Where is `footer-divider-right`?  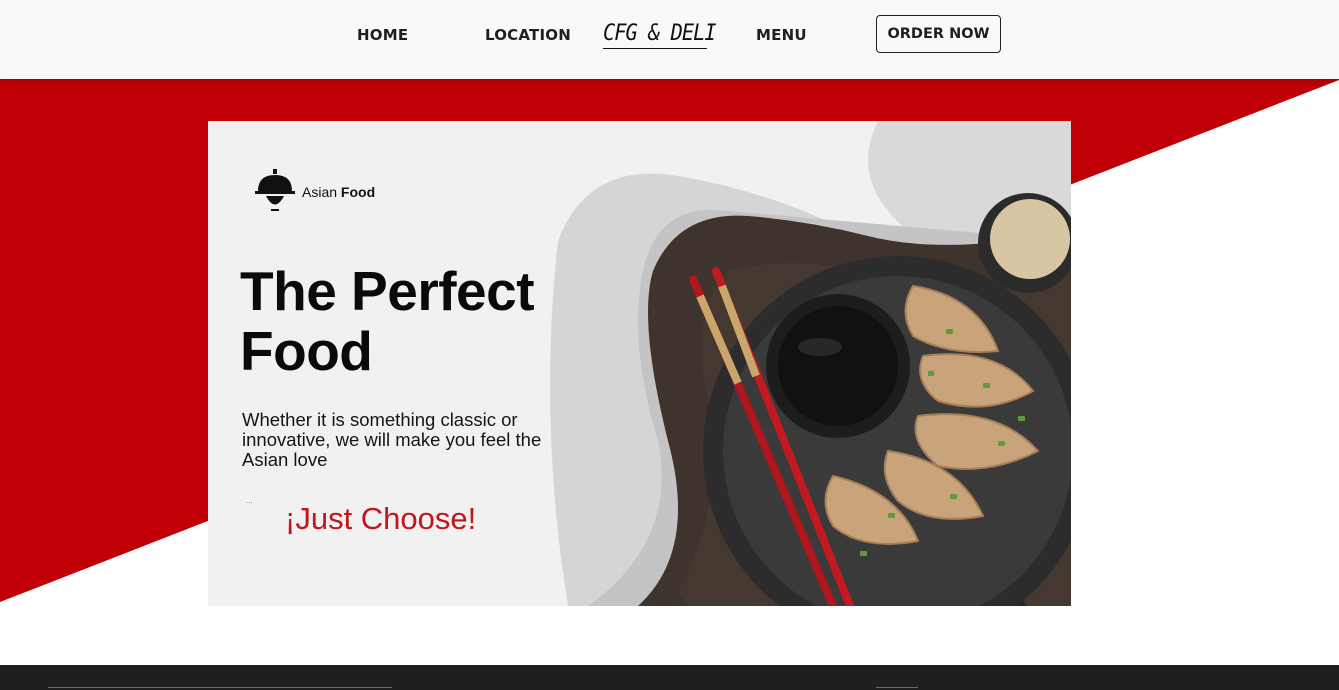
footer-divider-right is located at coordinates (897, 687).